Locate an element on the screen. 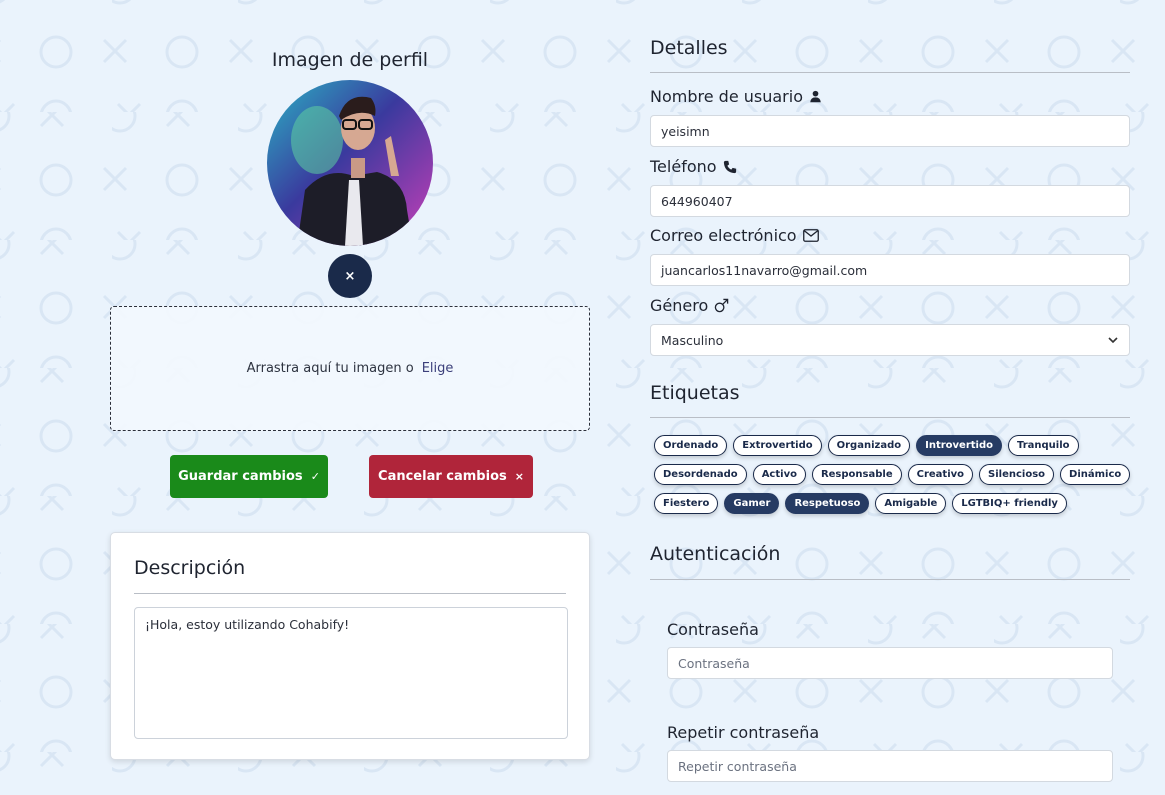  tag-chip: Gamer is located at coordinates (752, 503).